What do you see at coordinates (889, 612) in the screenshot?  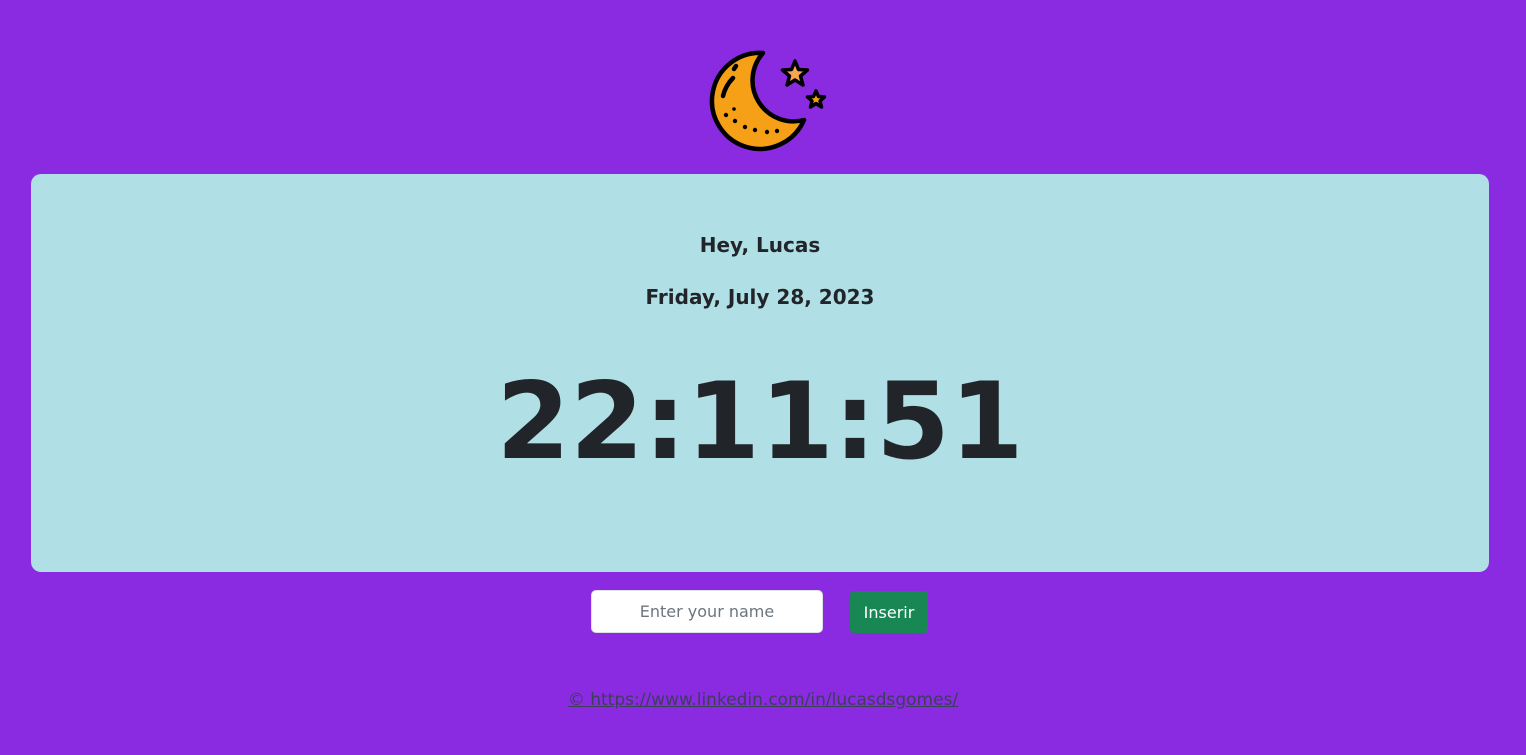 I see `insert-button: Inserir` at bounding box center [889, 612].